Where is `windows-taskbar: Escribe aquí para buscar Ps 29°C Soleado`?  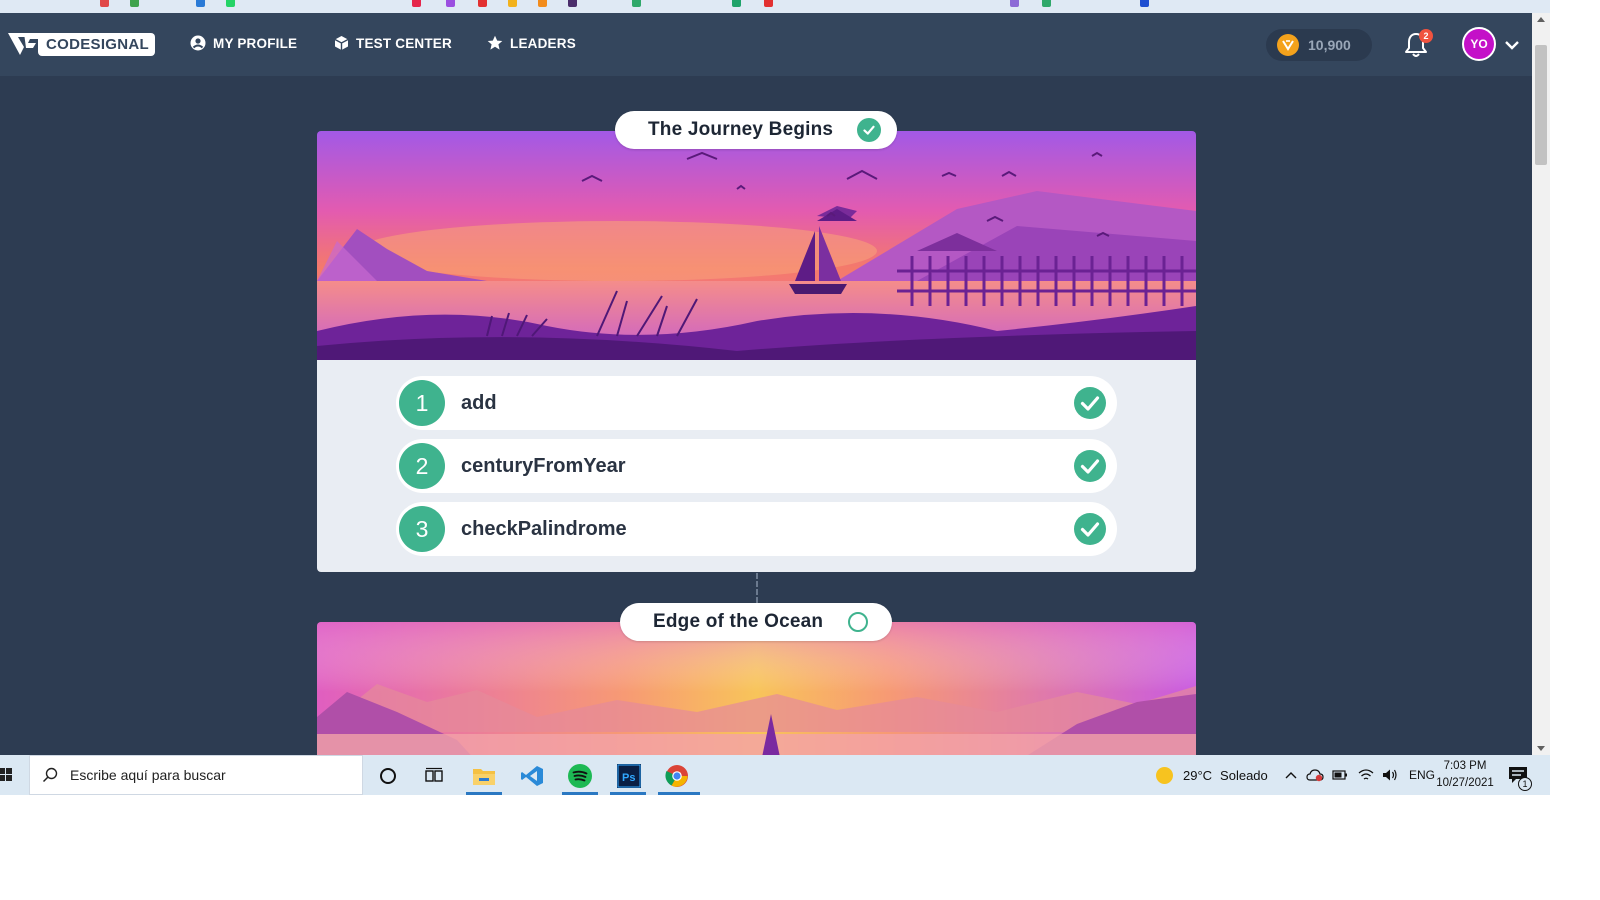
windows-taskbar: Escribe aquí para buscar Ps 29°C Soleado is located at coordinates (775, 775).